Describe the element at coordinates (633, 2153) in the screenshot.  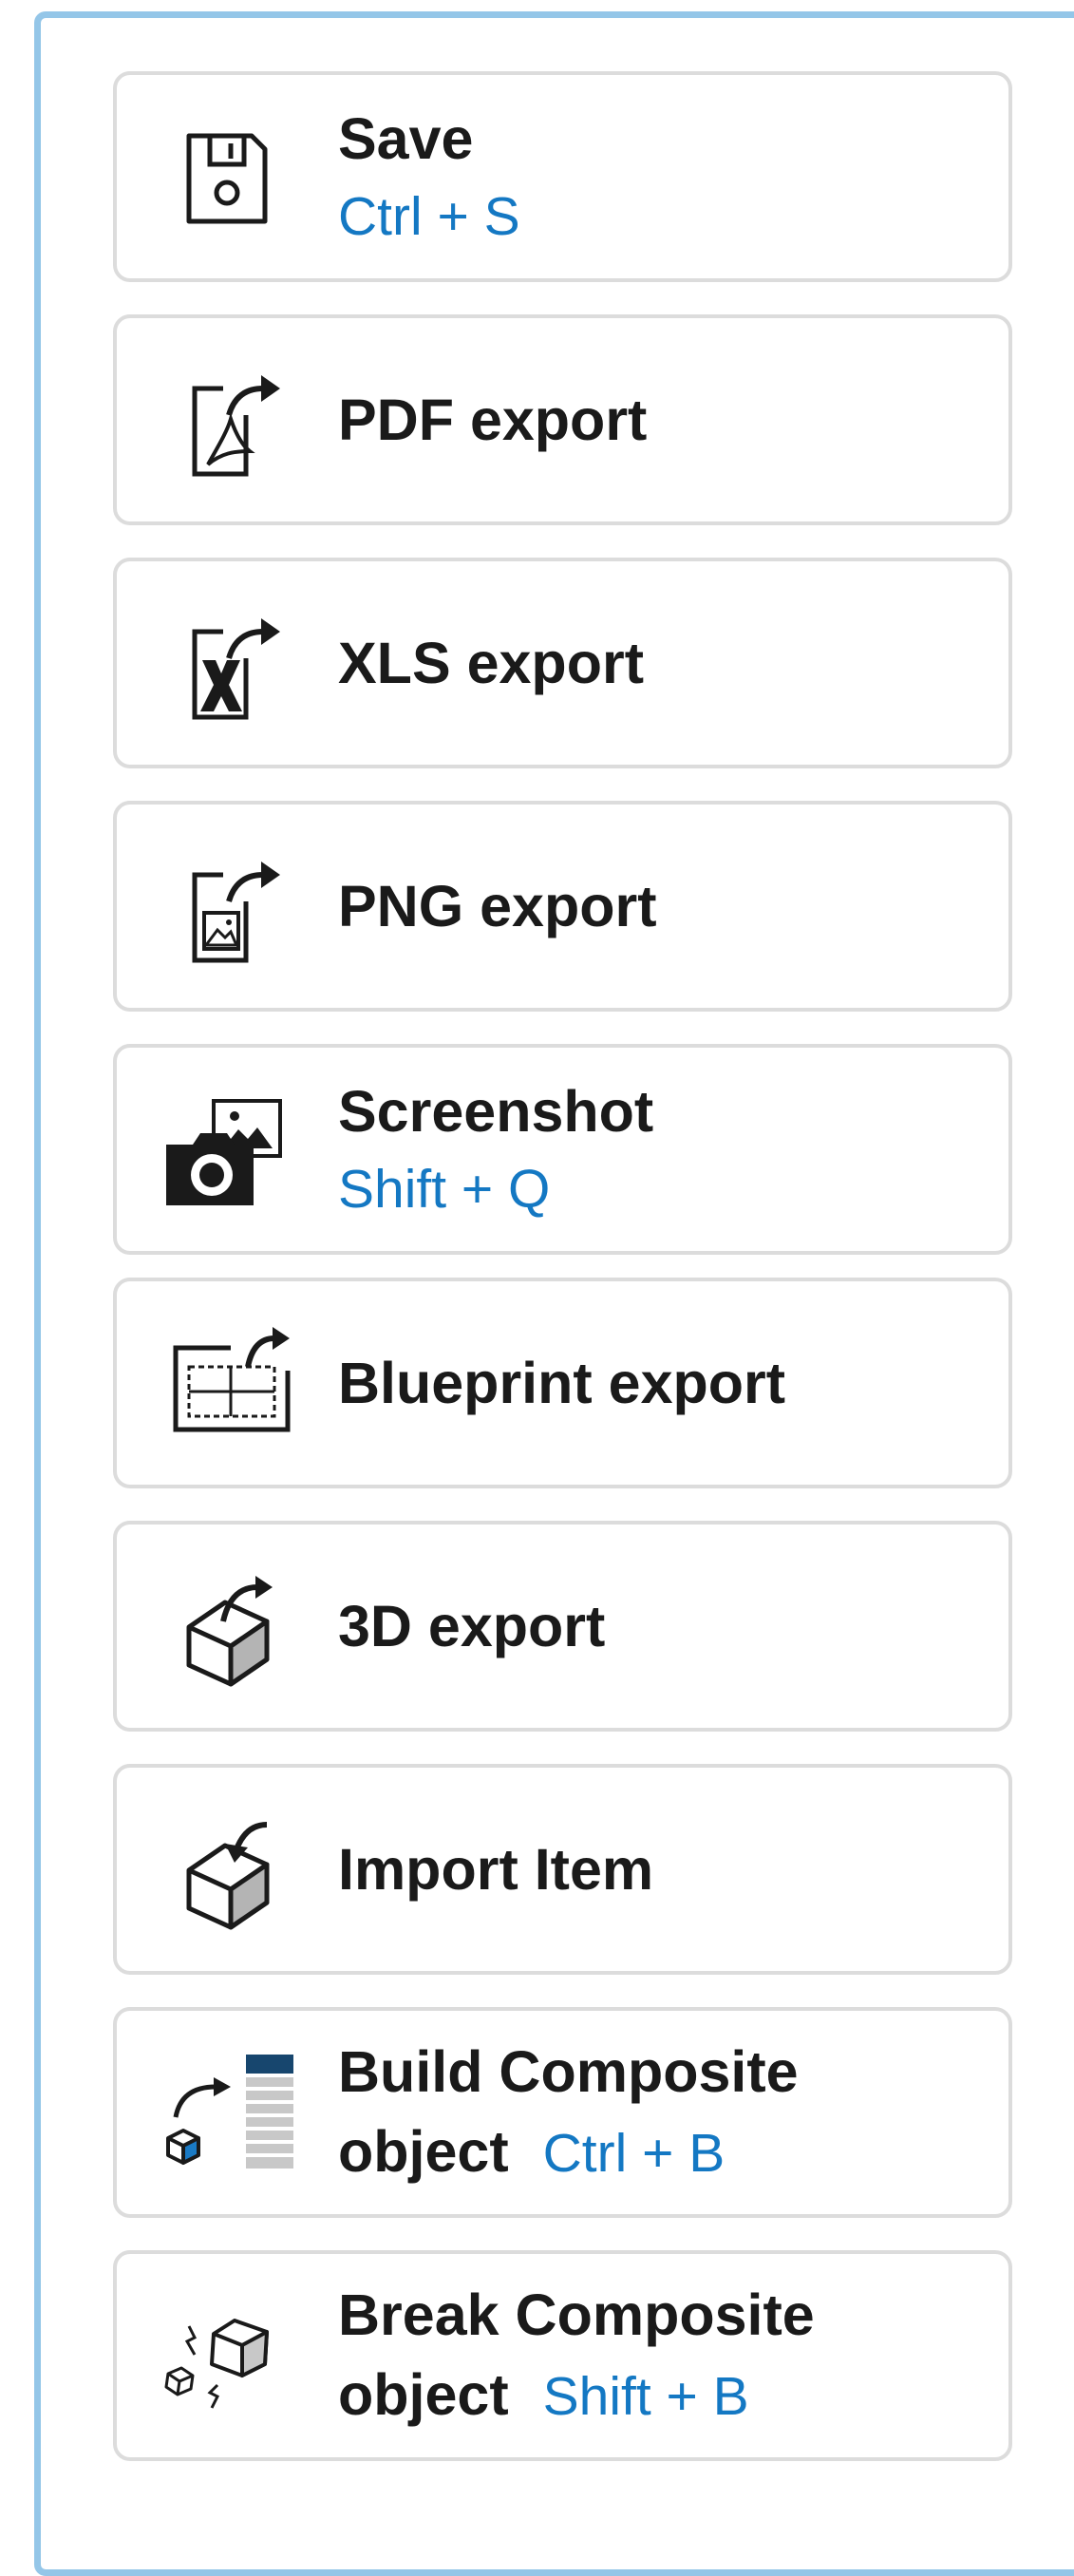
I see `item-shortcut: Ctrl + B` at that location.